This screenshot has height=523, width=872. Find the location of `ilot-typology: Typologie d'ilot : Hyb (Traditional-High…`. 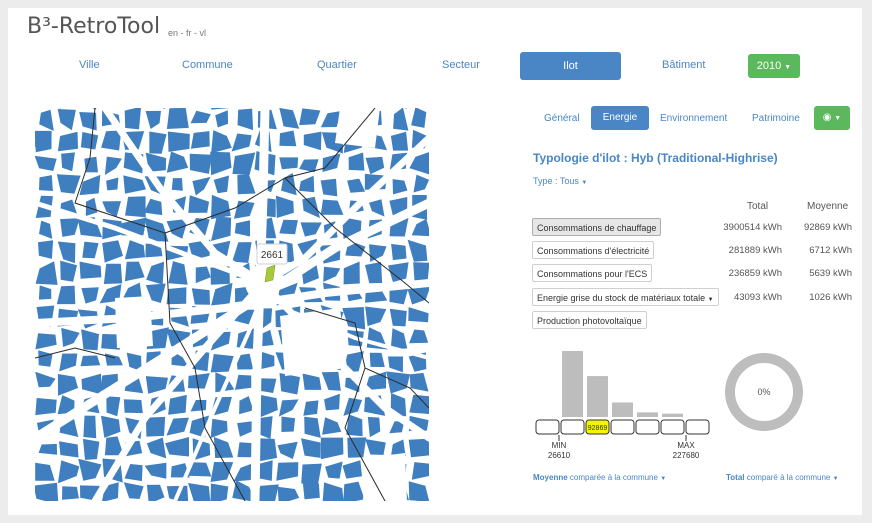

ilot-typology: Typologie d'ilot : Hyb (Traditional-High… is located at coordinates (655, 158).